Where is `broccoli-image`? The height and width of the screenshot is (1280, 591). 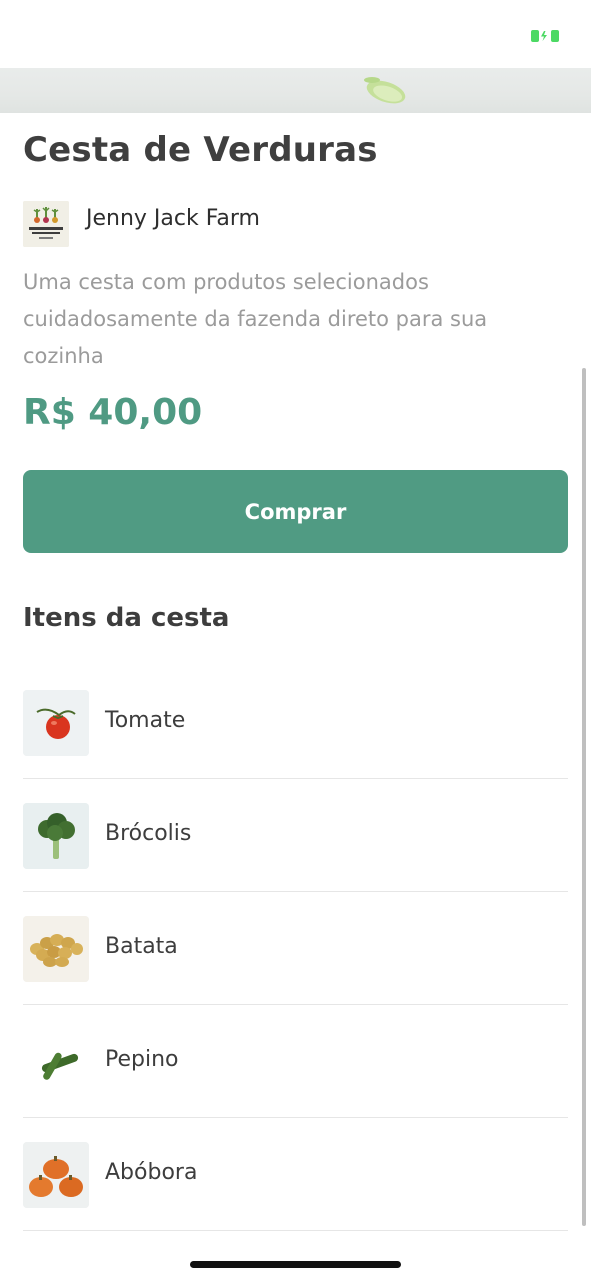 broccoli-image is located at coordinates (56, 836).